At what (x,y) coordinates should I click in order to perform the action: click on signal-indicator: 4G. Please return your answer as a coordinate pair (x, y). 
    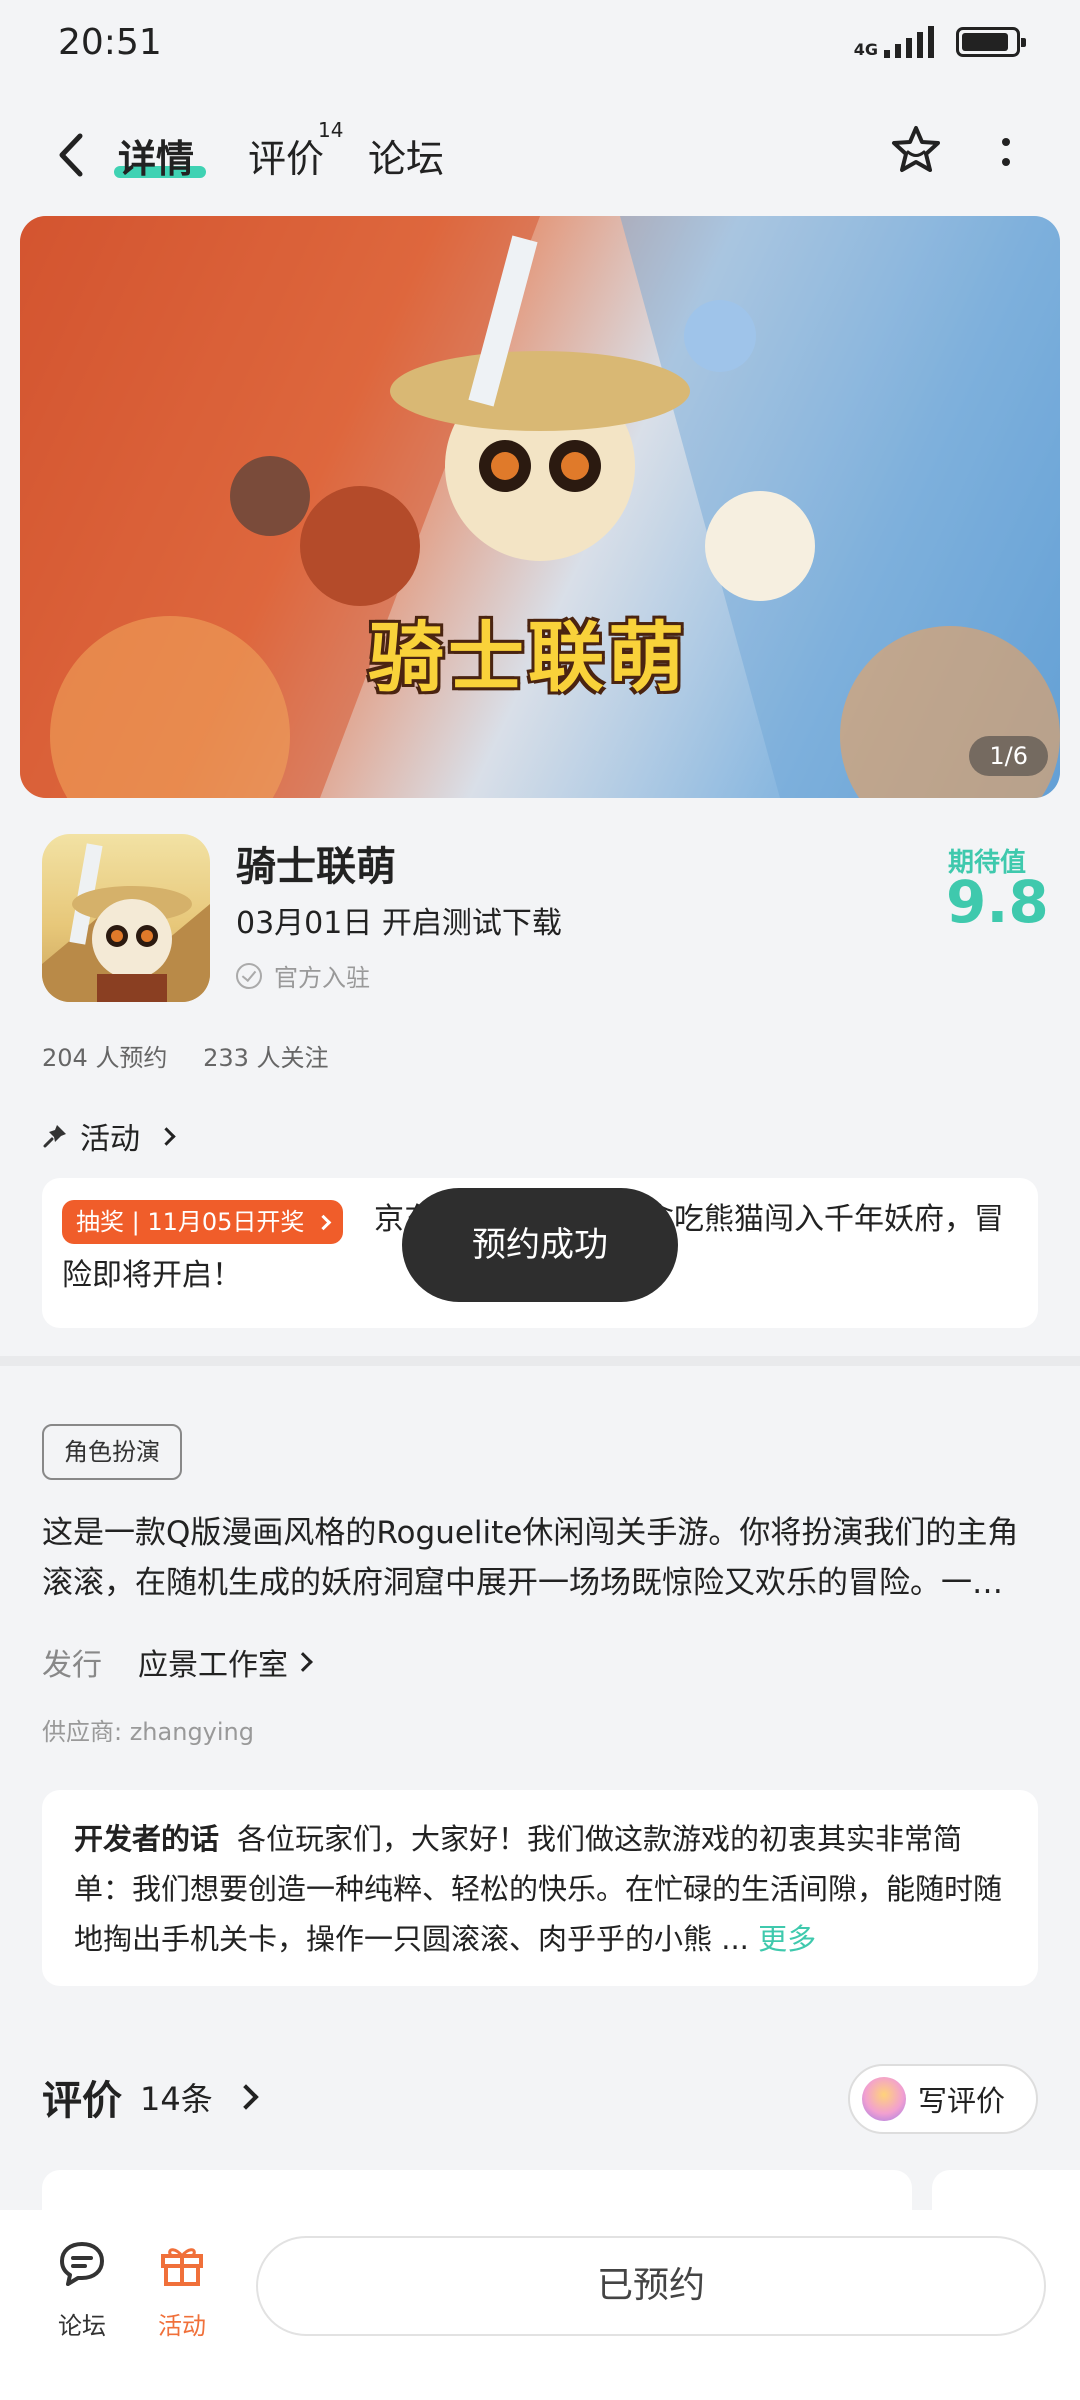
    Looking at the image, I should click on (894, 42).